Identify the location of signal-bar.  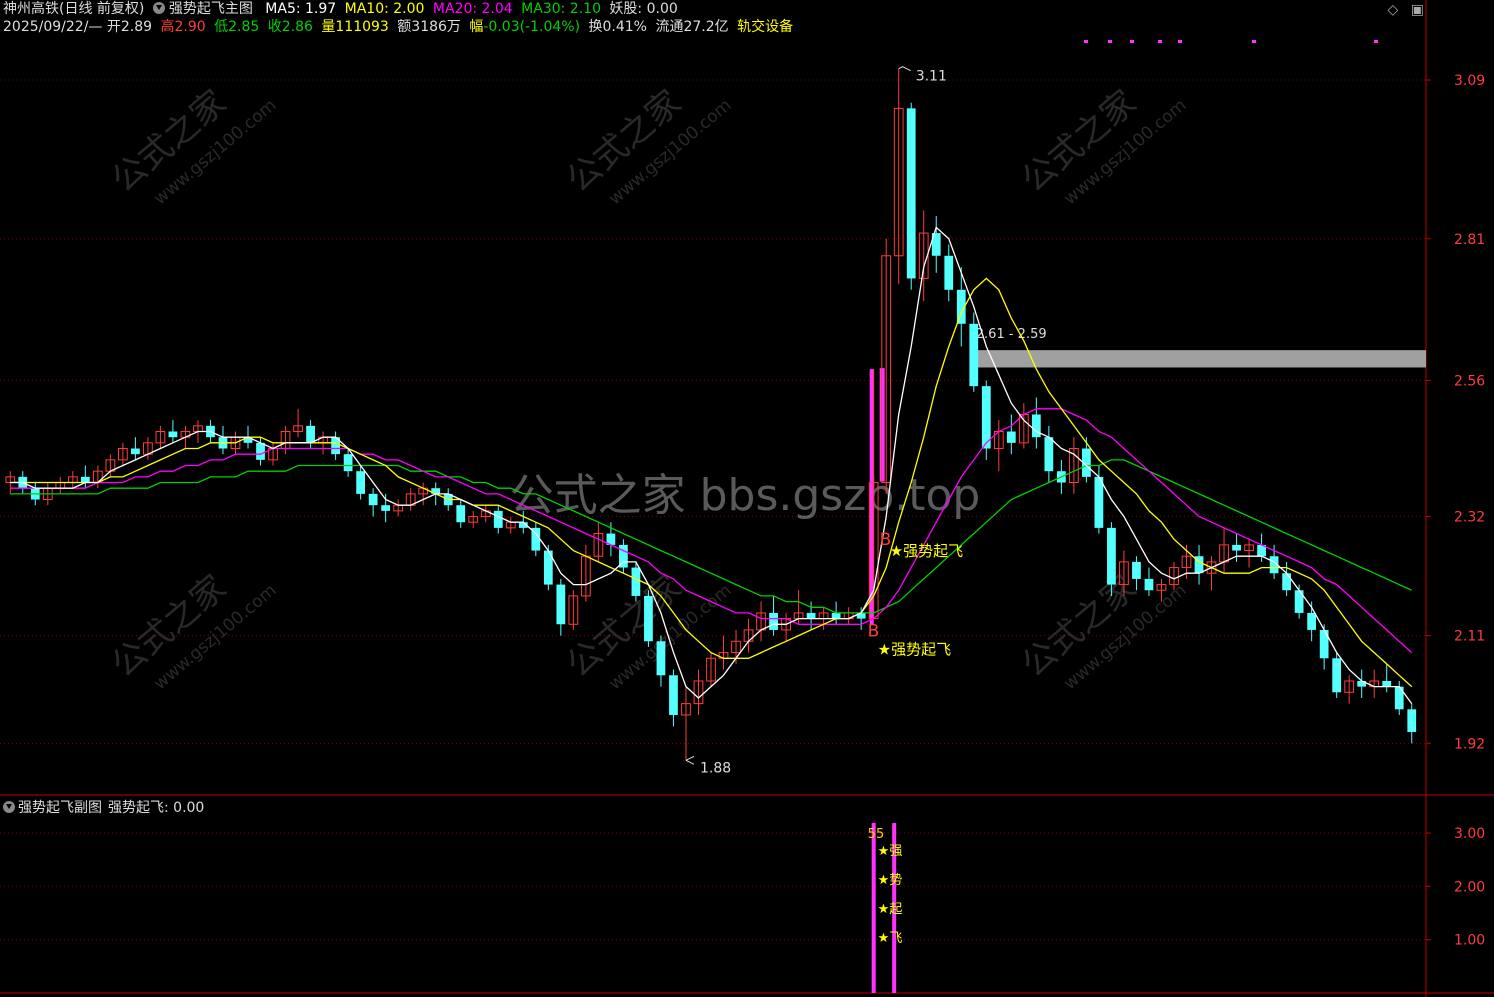
(871, 497).